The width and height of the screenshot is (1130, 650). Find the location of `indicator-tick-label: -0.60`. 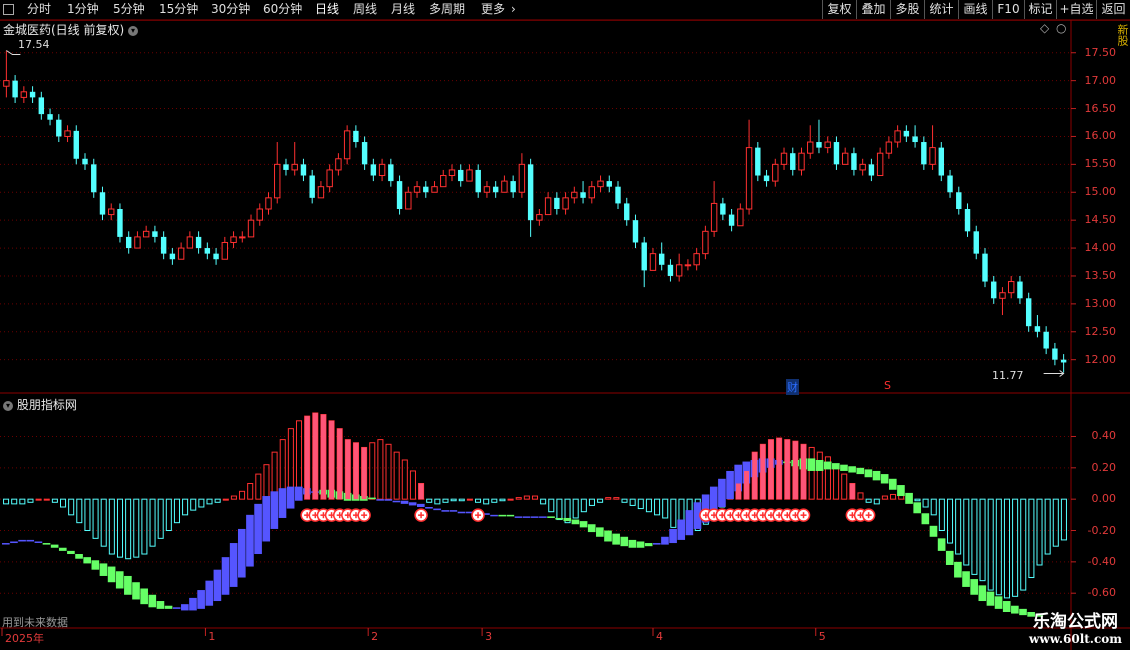

indicator-tick-label: -0.60 is located at coordinates (1101, 593).